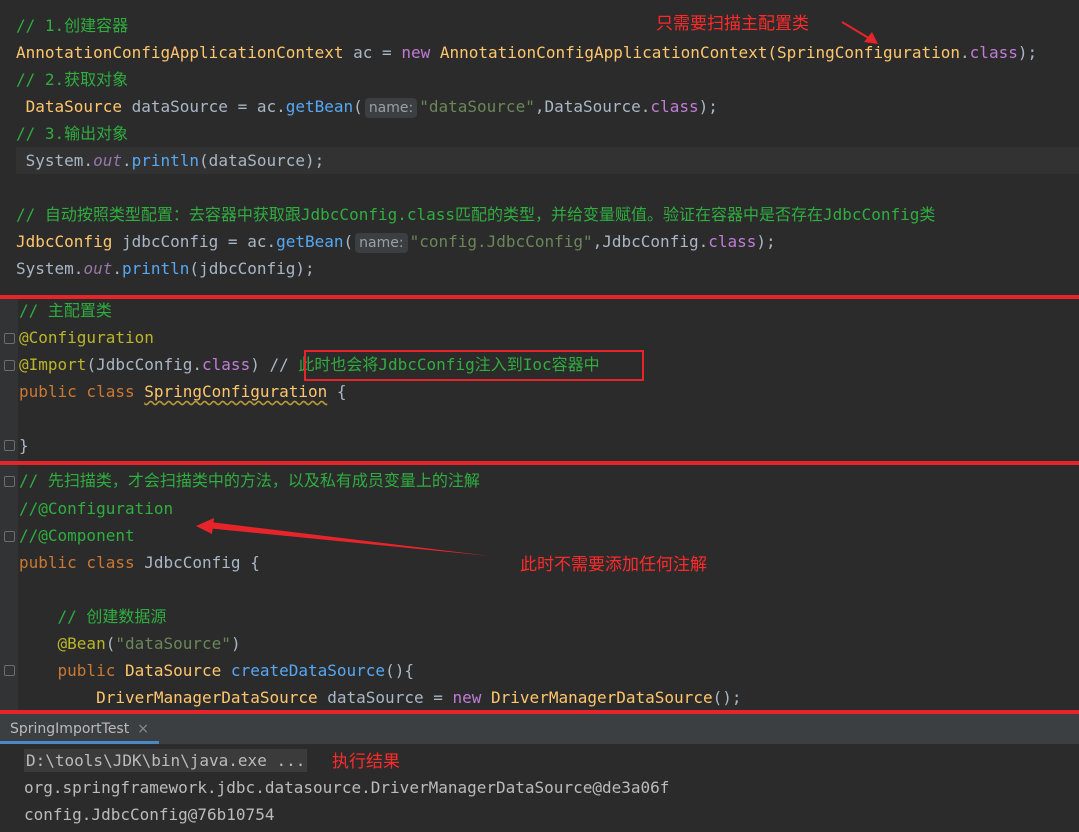 Image resolution: width=1079 pixels, height=832 pixels. I want to click on output-line-jdbcconfig: config.JdbcConfig@76b10754, so click(149, 814).